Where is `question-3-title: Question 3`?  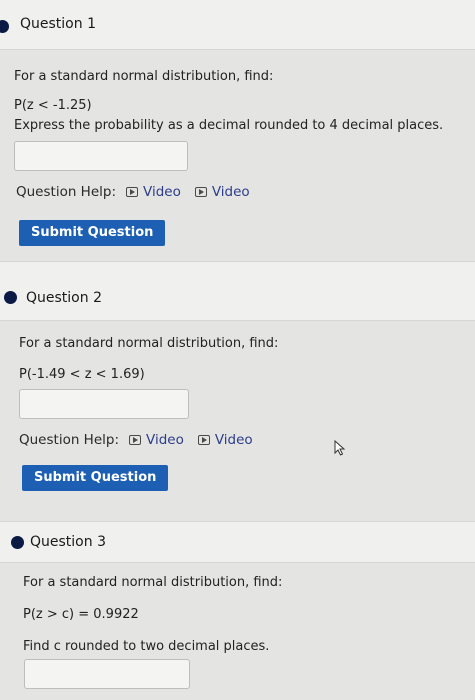 question-3-title: Question 3 is located at coordinates (68, 542).